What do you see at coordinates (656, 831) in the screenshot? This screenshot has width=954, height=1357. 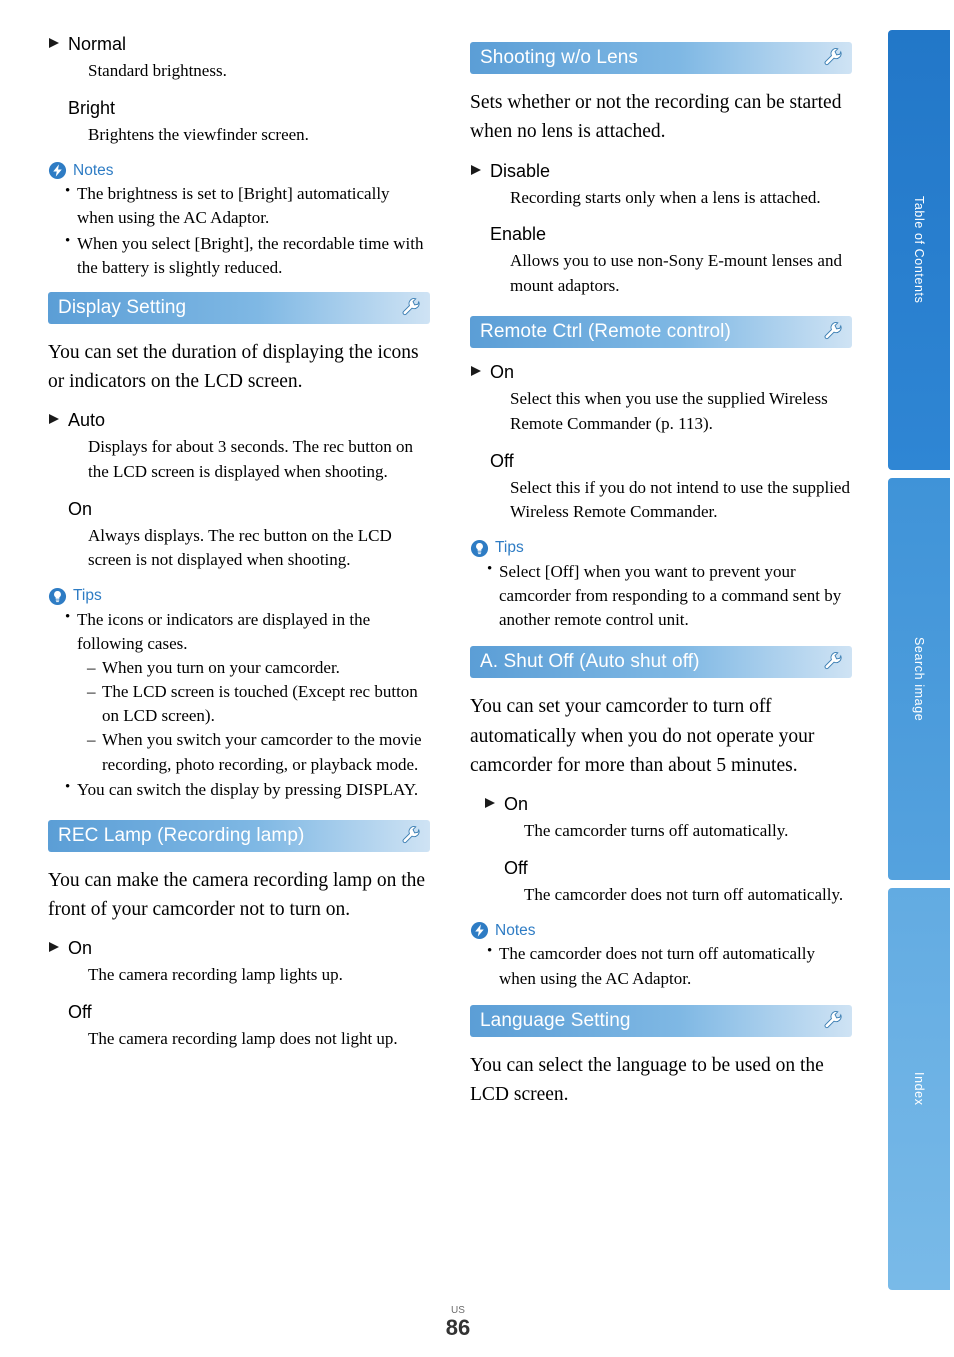 I see `option-description: The camcorder turns off automatically.` at bounding box center [656, 831].